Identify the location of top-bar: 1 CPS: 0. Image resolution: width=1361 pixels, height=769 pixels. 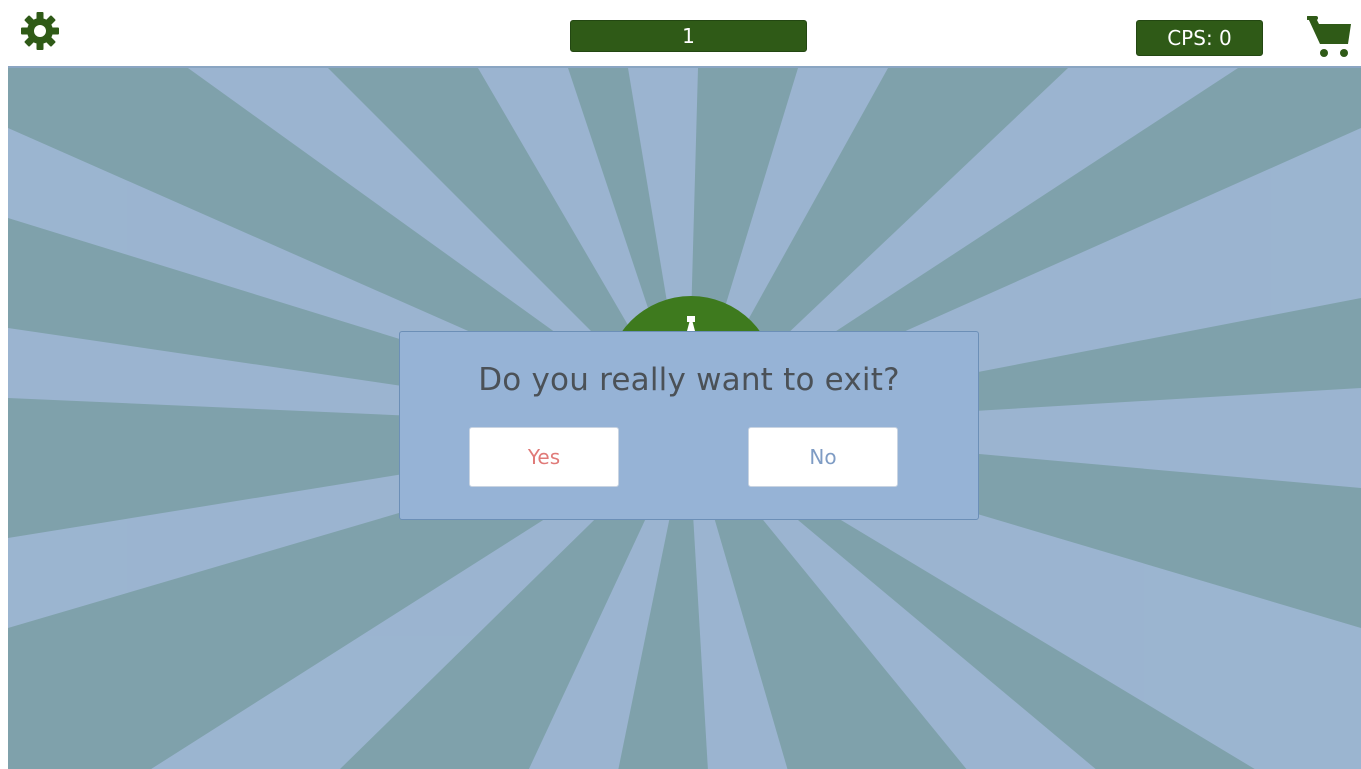
(680, 33).